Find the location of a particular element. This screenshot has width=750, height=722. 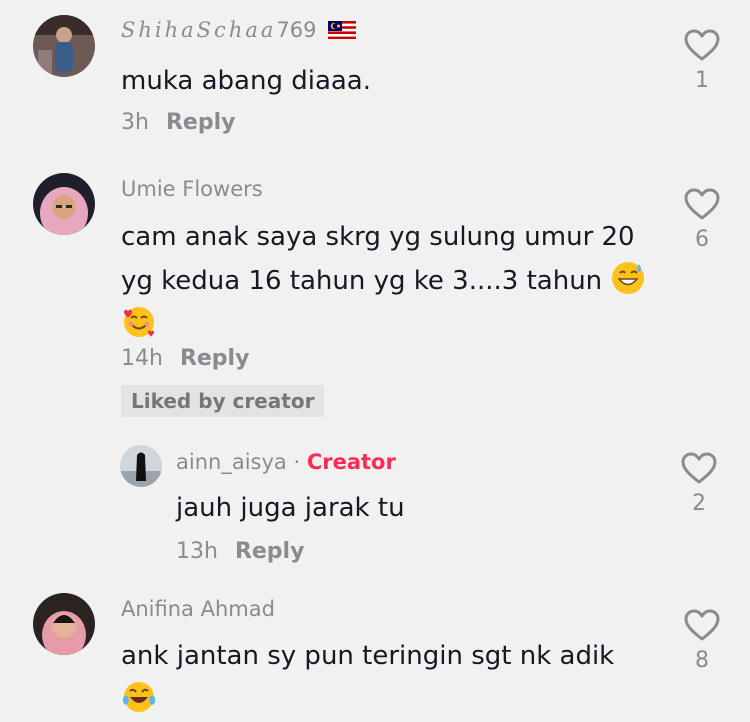

comment-text: muka abang diaaa. is located at coordinates (246, 81).